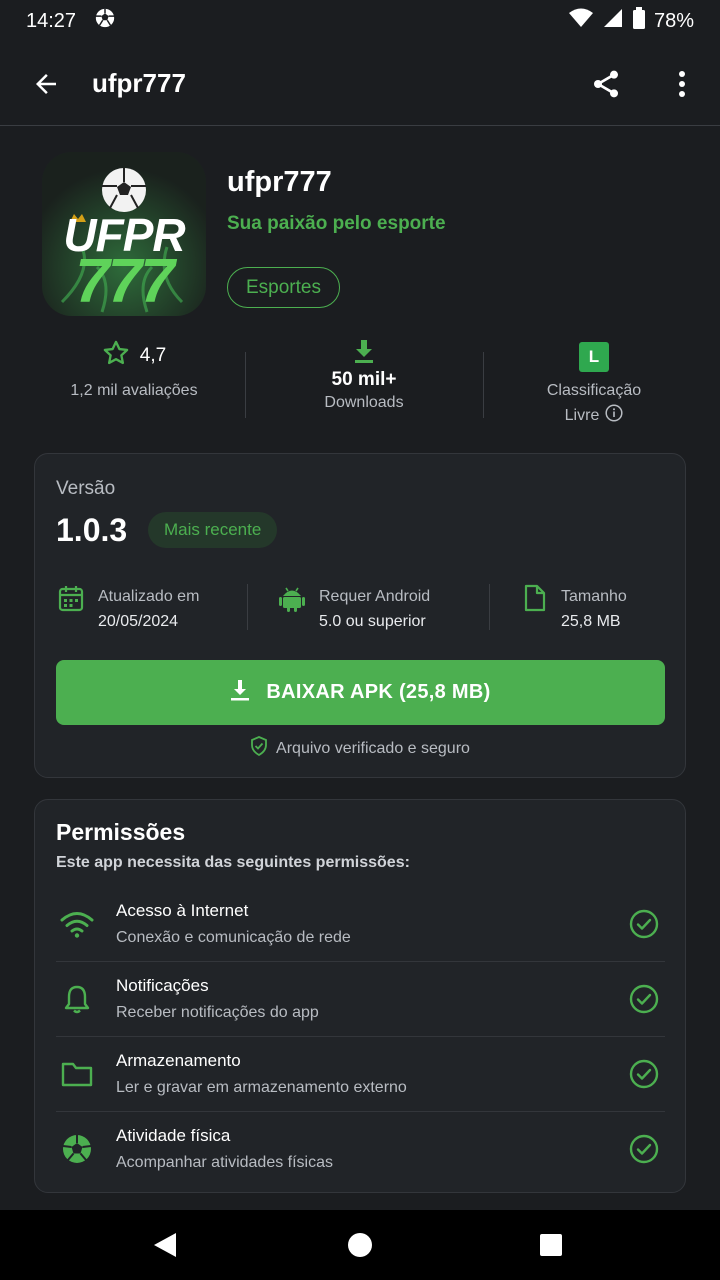  What do you see at coordinates (354, 609) in the screenshot?
I see `meta-android: Requer Android 5.0 ou superior` at bounding box center [354, 609].